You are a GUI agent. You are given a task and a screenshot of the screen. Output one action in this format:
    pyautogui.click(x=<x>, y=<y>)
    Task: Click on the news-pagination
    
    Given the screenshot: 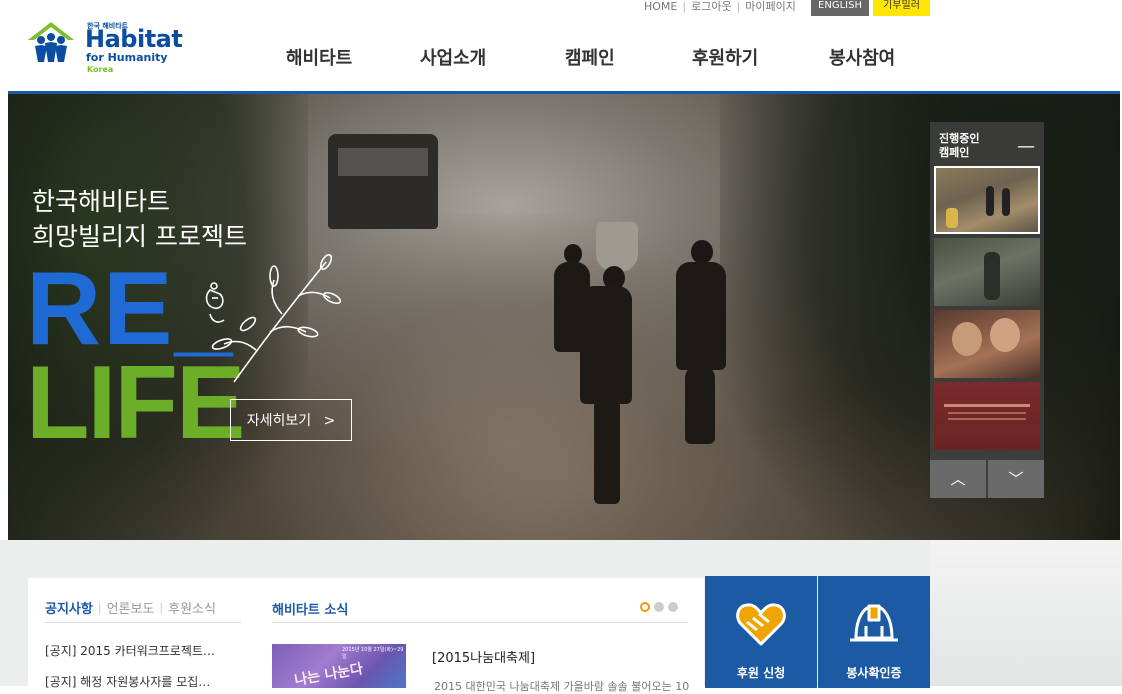 What is the action you would take?
    pyautogui.click(x=659, y=607)
    